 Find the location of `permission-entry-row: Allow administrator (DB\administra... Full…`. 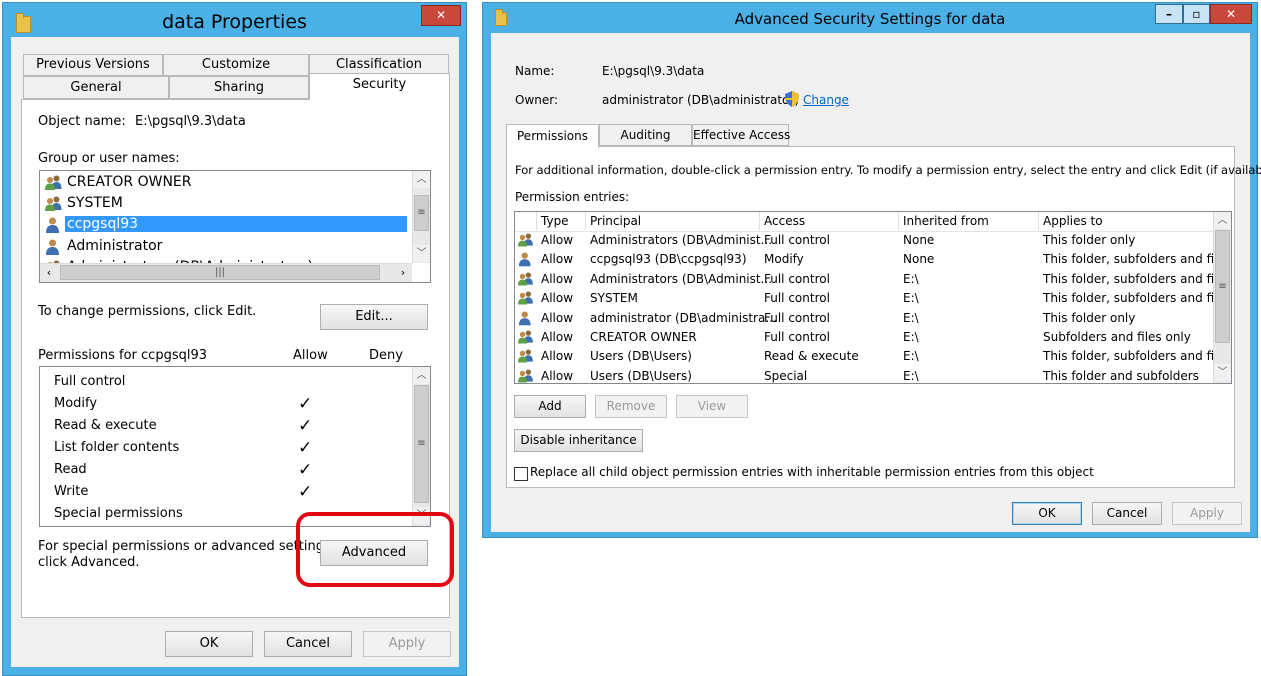

permission-entry-row: Allow administrator (DB\administra... Full… is located at coordinates (864, 318).